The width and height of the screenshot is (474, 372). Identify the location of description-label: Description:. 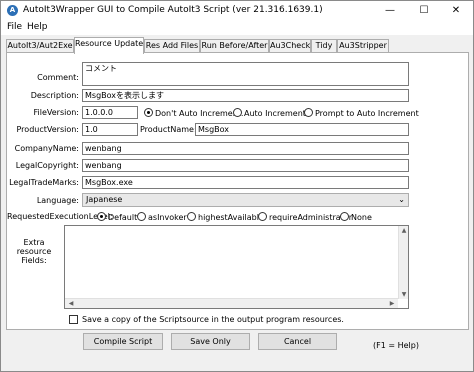
(54, 95).